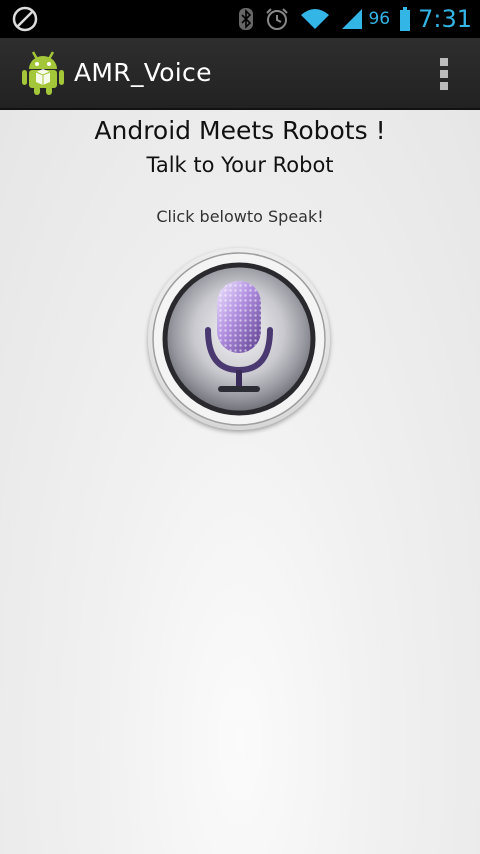 The width and height of the screenshot is (480, 854). What do you see at coordinates (315, 19) in the screenshot?
I see `wifi-icon` at bounding box center [315, 19].